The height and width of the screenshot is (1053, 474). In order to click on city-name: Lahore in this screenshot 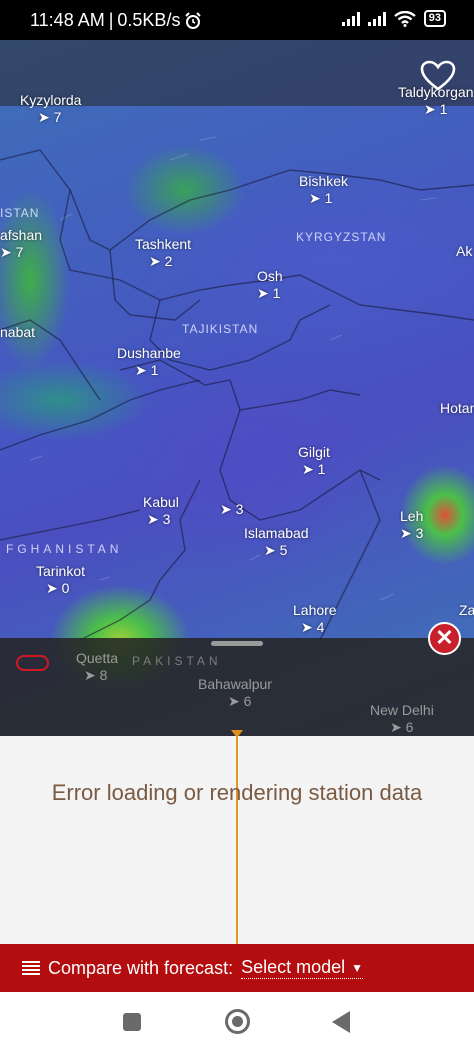, I will do `click(315, 610)`.